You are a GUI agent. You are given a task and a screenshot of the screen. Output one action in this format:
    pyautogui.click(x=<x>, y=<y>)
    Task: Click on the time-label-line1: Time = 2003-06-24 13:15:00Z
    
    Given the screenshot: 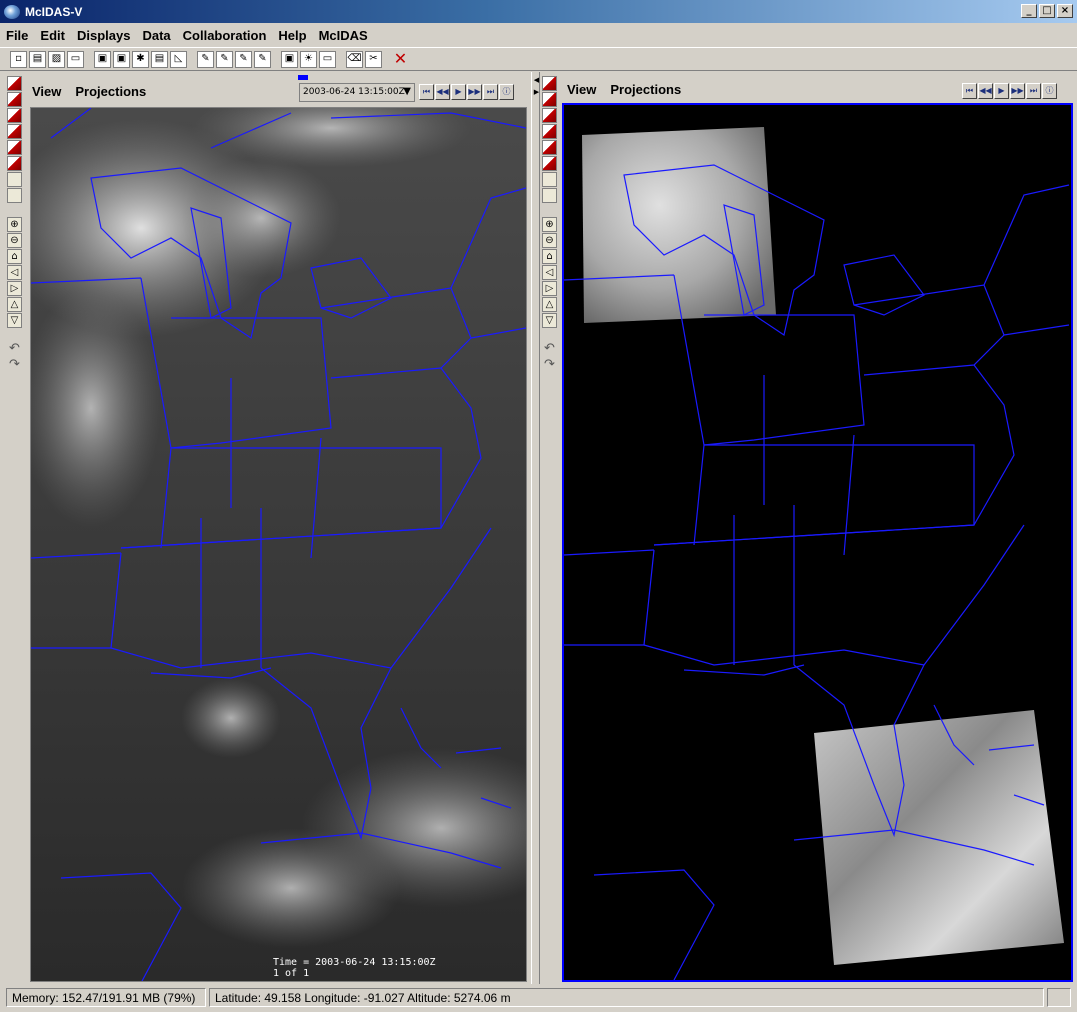 What is the action you would take?
    pyautogui.click(x=354, y=962)
    